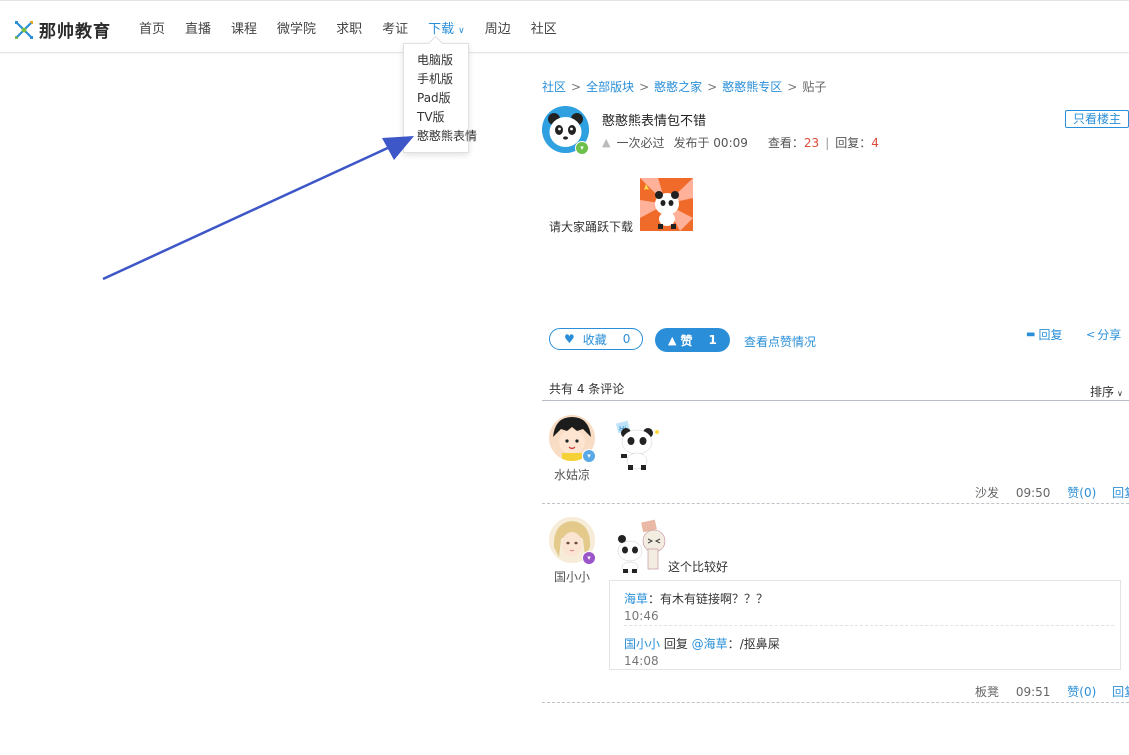 The image size is (1129, 755). What do you see at coordinates (198, 27) in the screenshot?
I see `nav-live: 直播` at bounding box center [198, 27].